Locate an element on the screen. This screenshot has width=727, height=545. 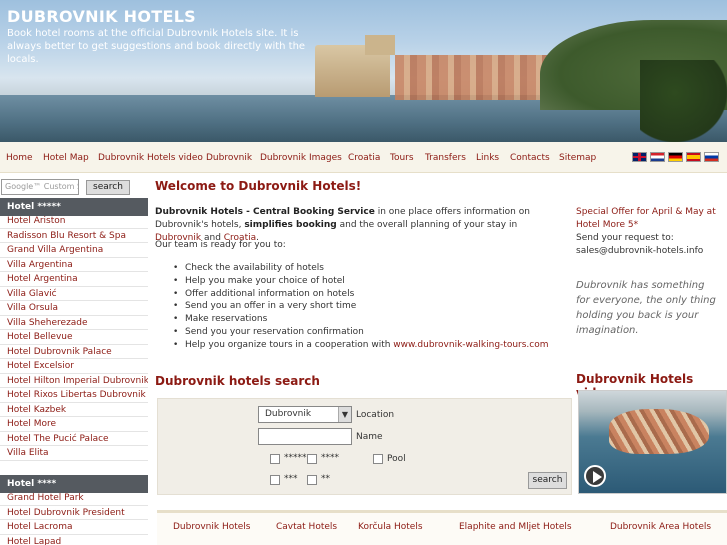
nav-links: Links is located at coordinates (487, 158).